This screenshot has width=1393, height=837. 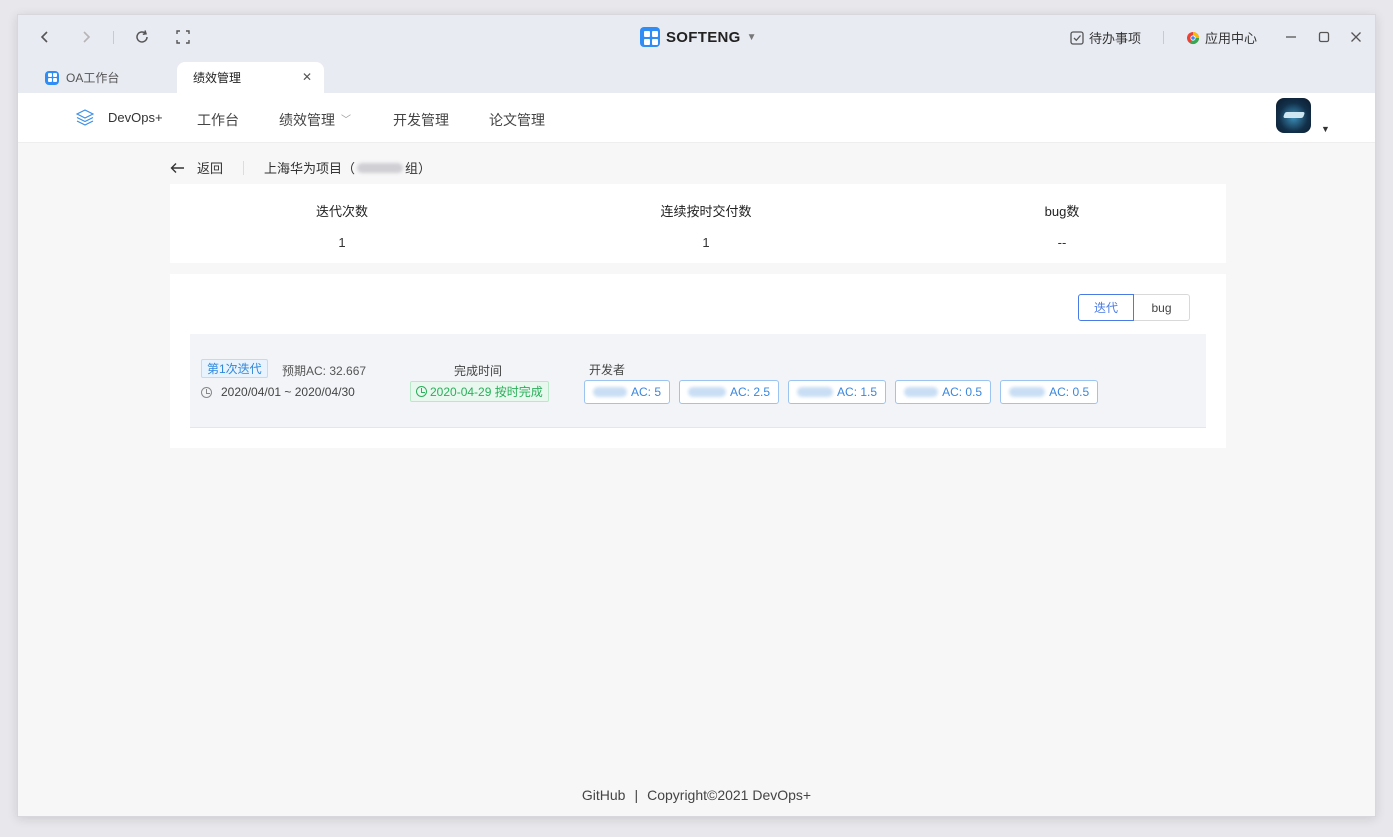 What do you see at coordinates (142, 37) in the screenshot?
I see `refresh-icon` at bounding box center [142, 37].